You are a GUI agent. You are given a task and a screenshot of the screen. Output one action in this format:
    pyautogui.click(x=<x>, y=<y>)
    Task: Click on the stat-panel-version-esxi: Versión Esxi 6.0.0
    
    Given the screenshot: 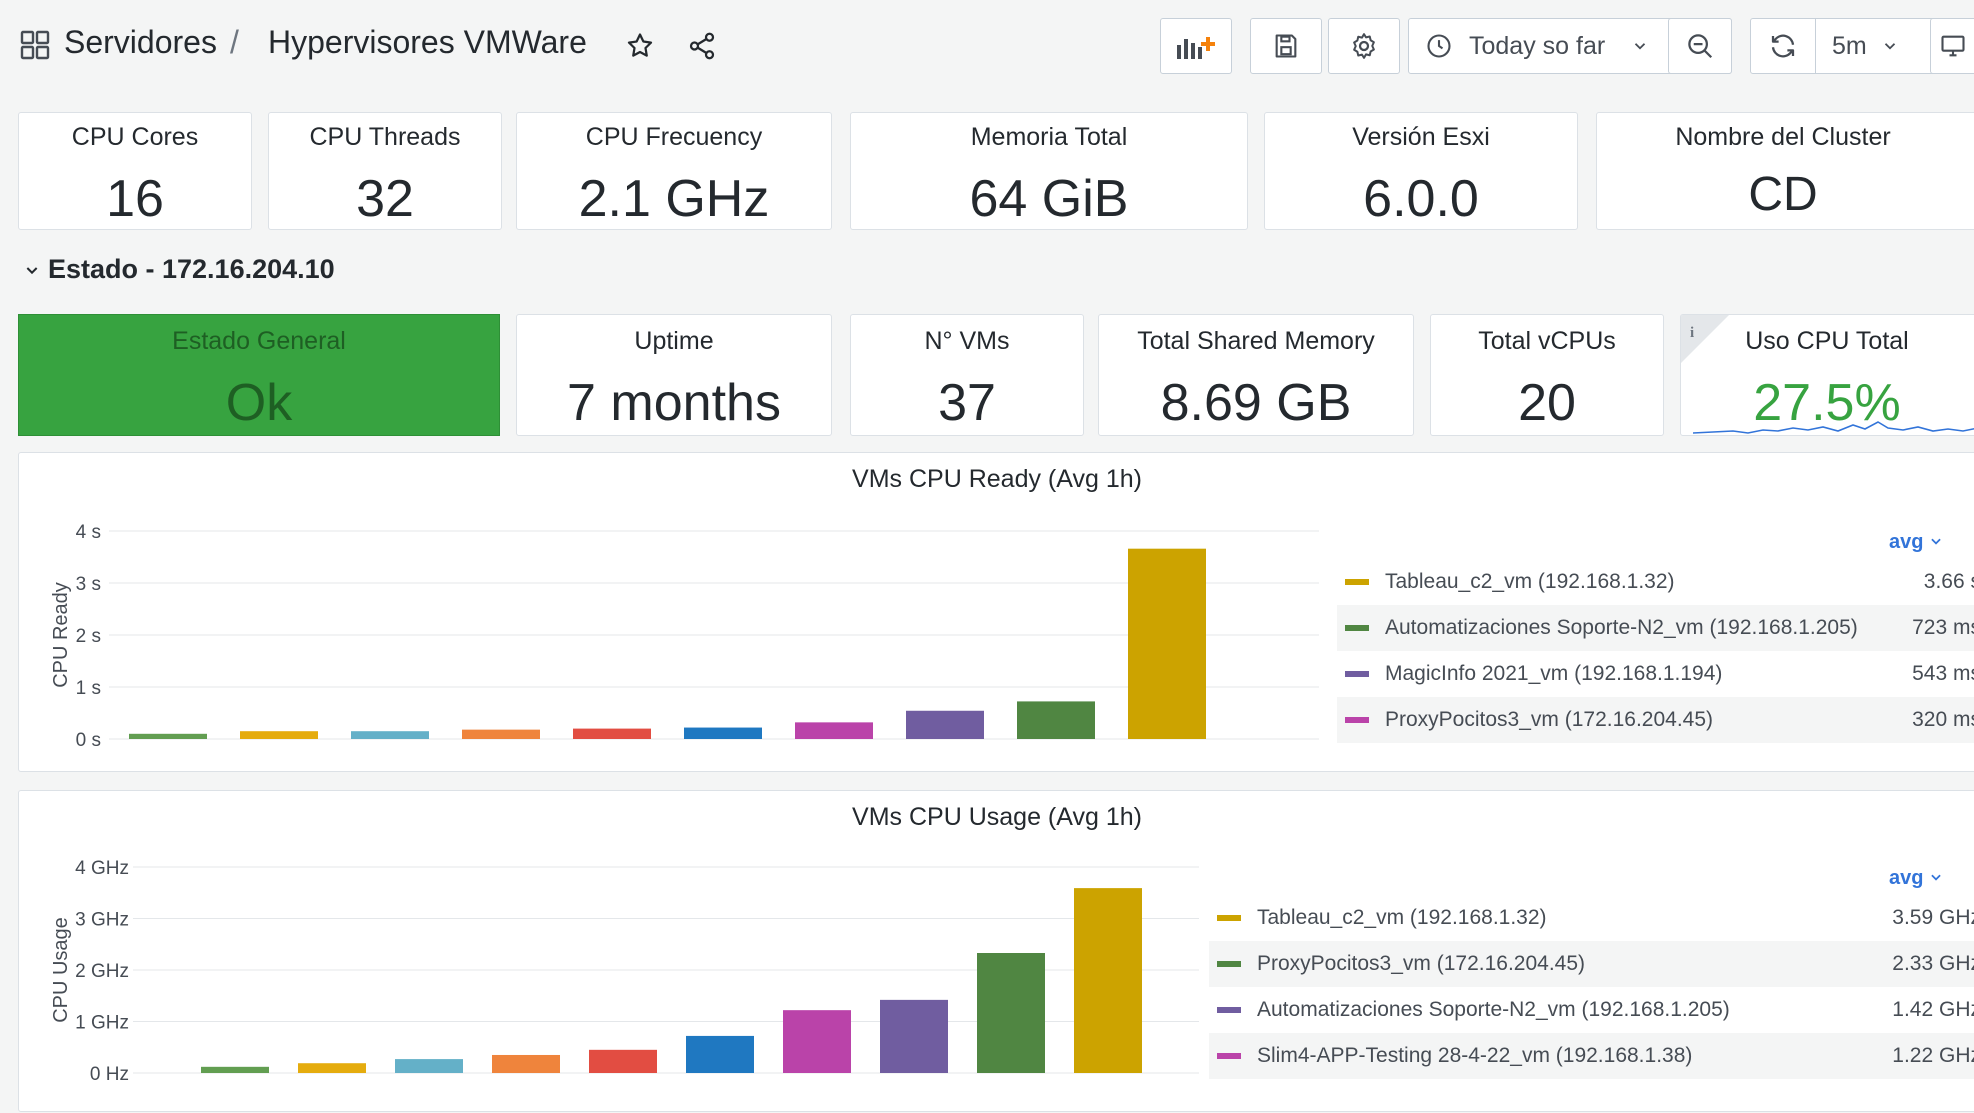 What is the action you would take?
    pyautogui.click(x=1421, y=171)
    